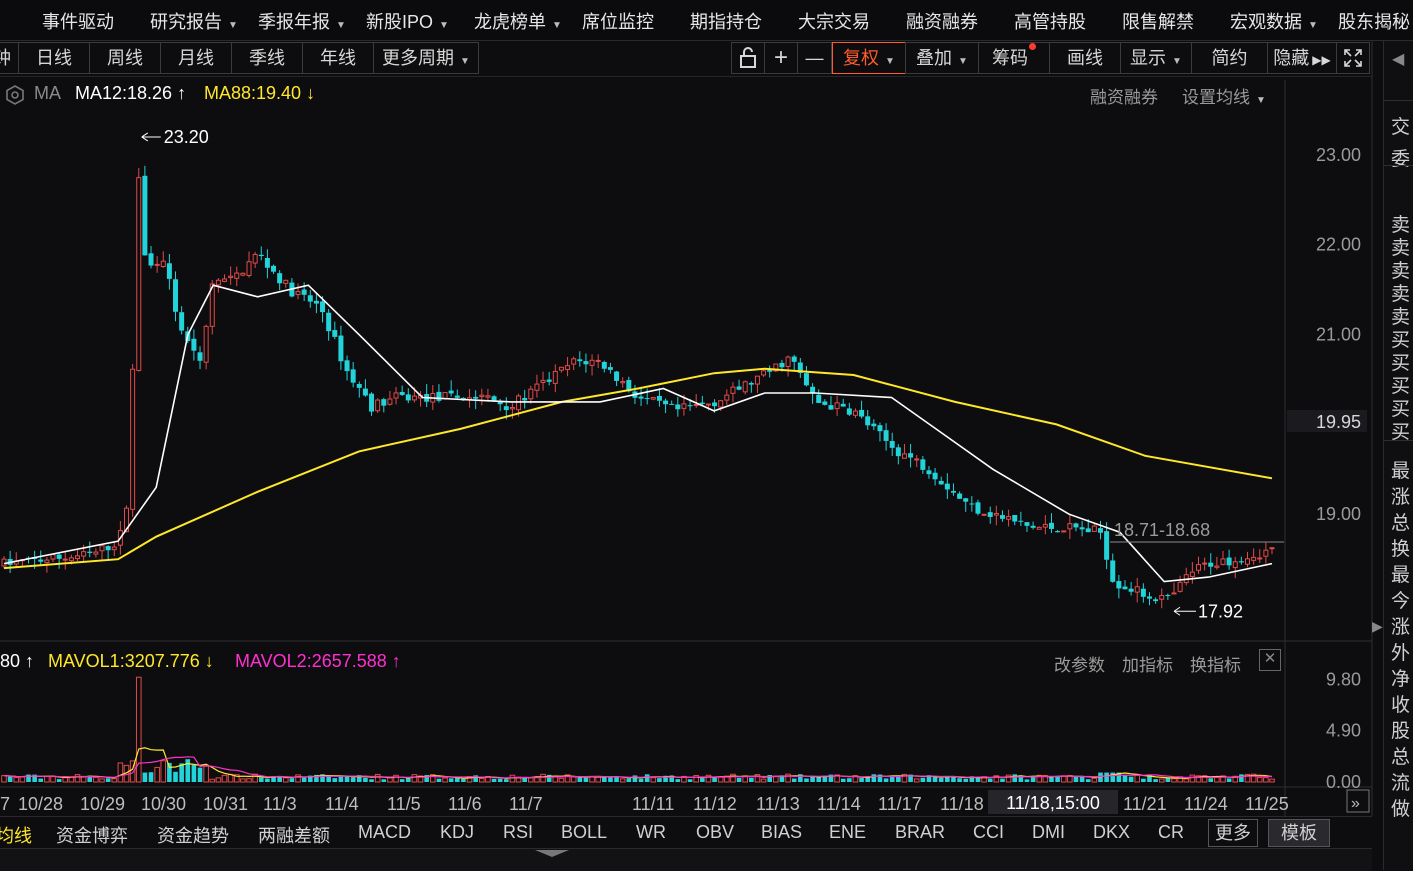 The height and width of the screenshot is (871, 1413). Describe the element at coordinates (526, 804) in the screenshot. I see `date-label: 11/7` at that location.